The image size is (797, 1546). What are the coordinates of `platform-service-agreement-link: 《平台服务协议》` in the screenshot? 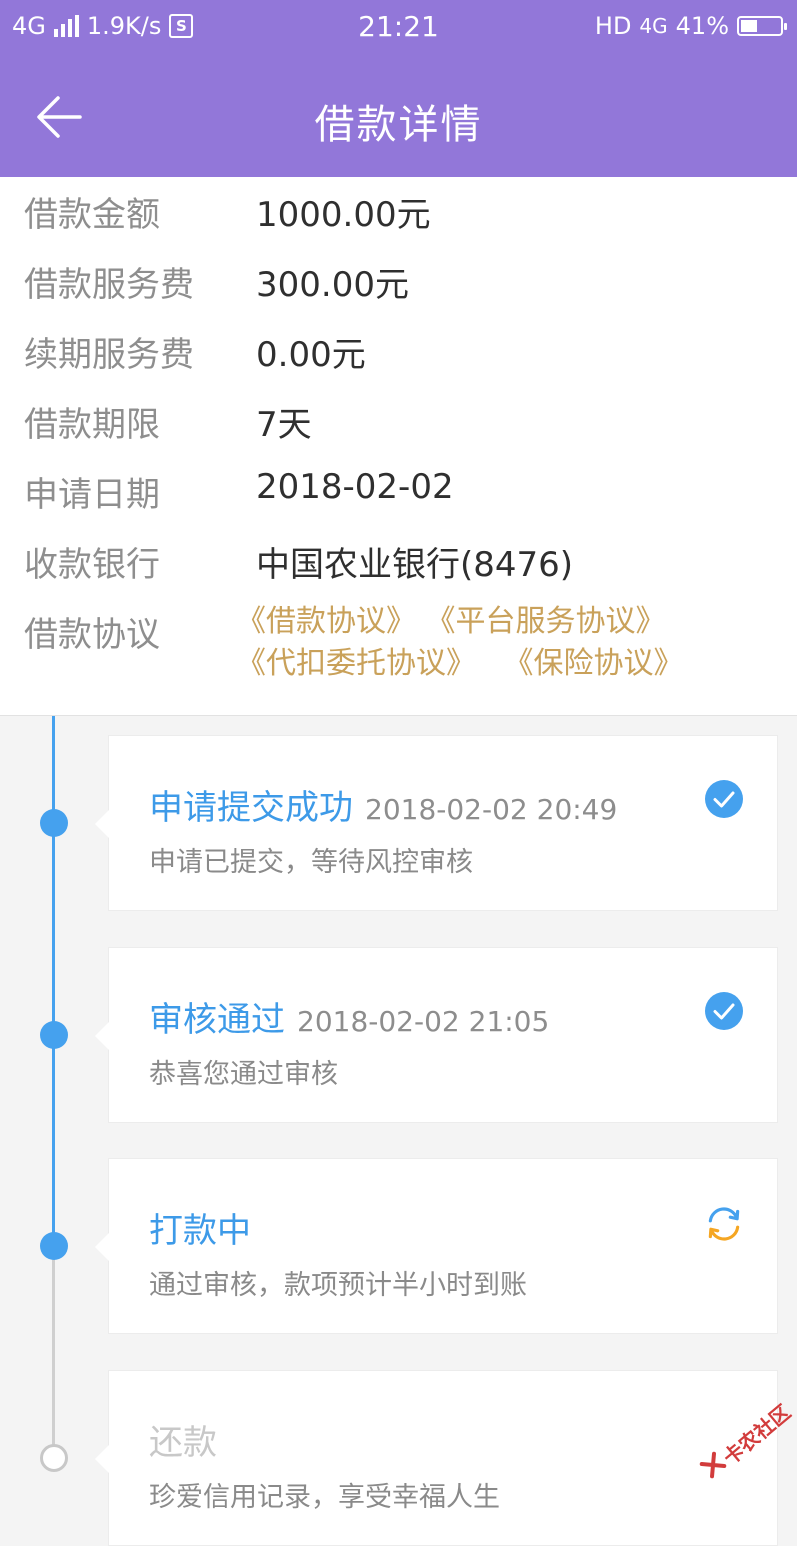 It's located at (546, 621).